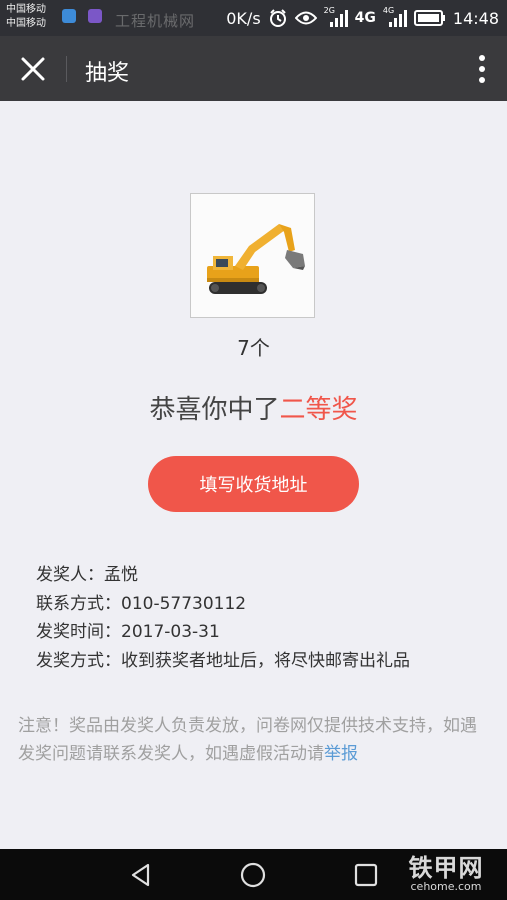 Image resolution: width=507 pixels, height=900 pixels. I want to click on battery-icon, so click(429, 18).